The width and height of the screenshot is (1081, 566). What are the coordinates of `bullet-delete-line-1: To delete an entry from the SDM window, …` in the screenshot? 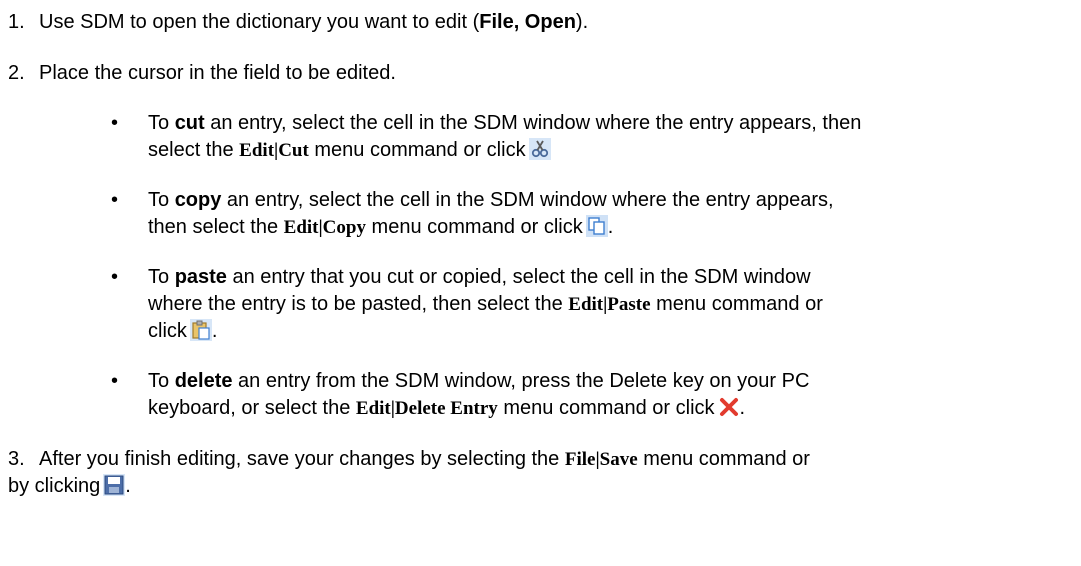 It's located at (478, 381).